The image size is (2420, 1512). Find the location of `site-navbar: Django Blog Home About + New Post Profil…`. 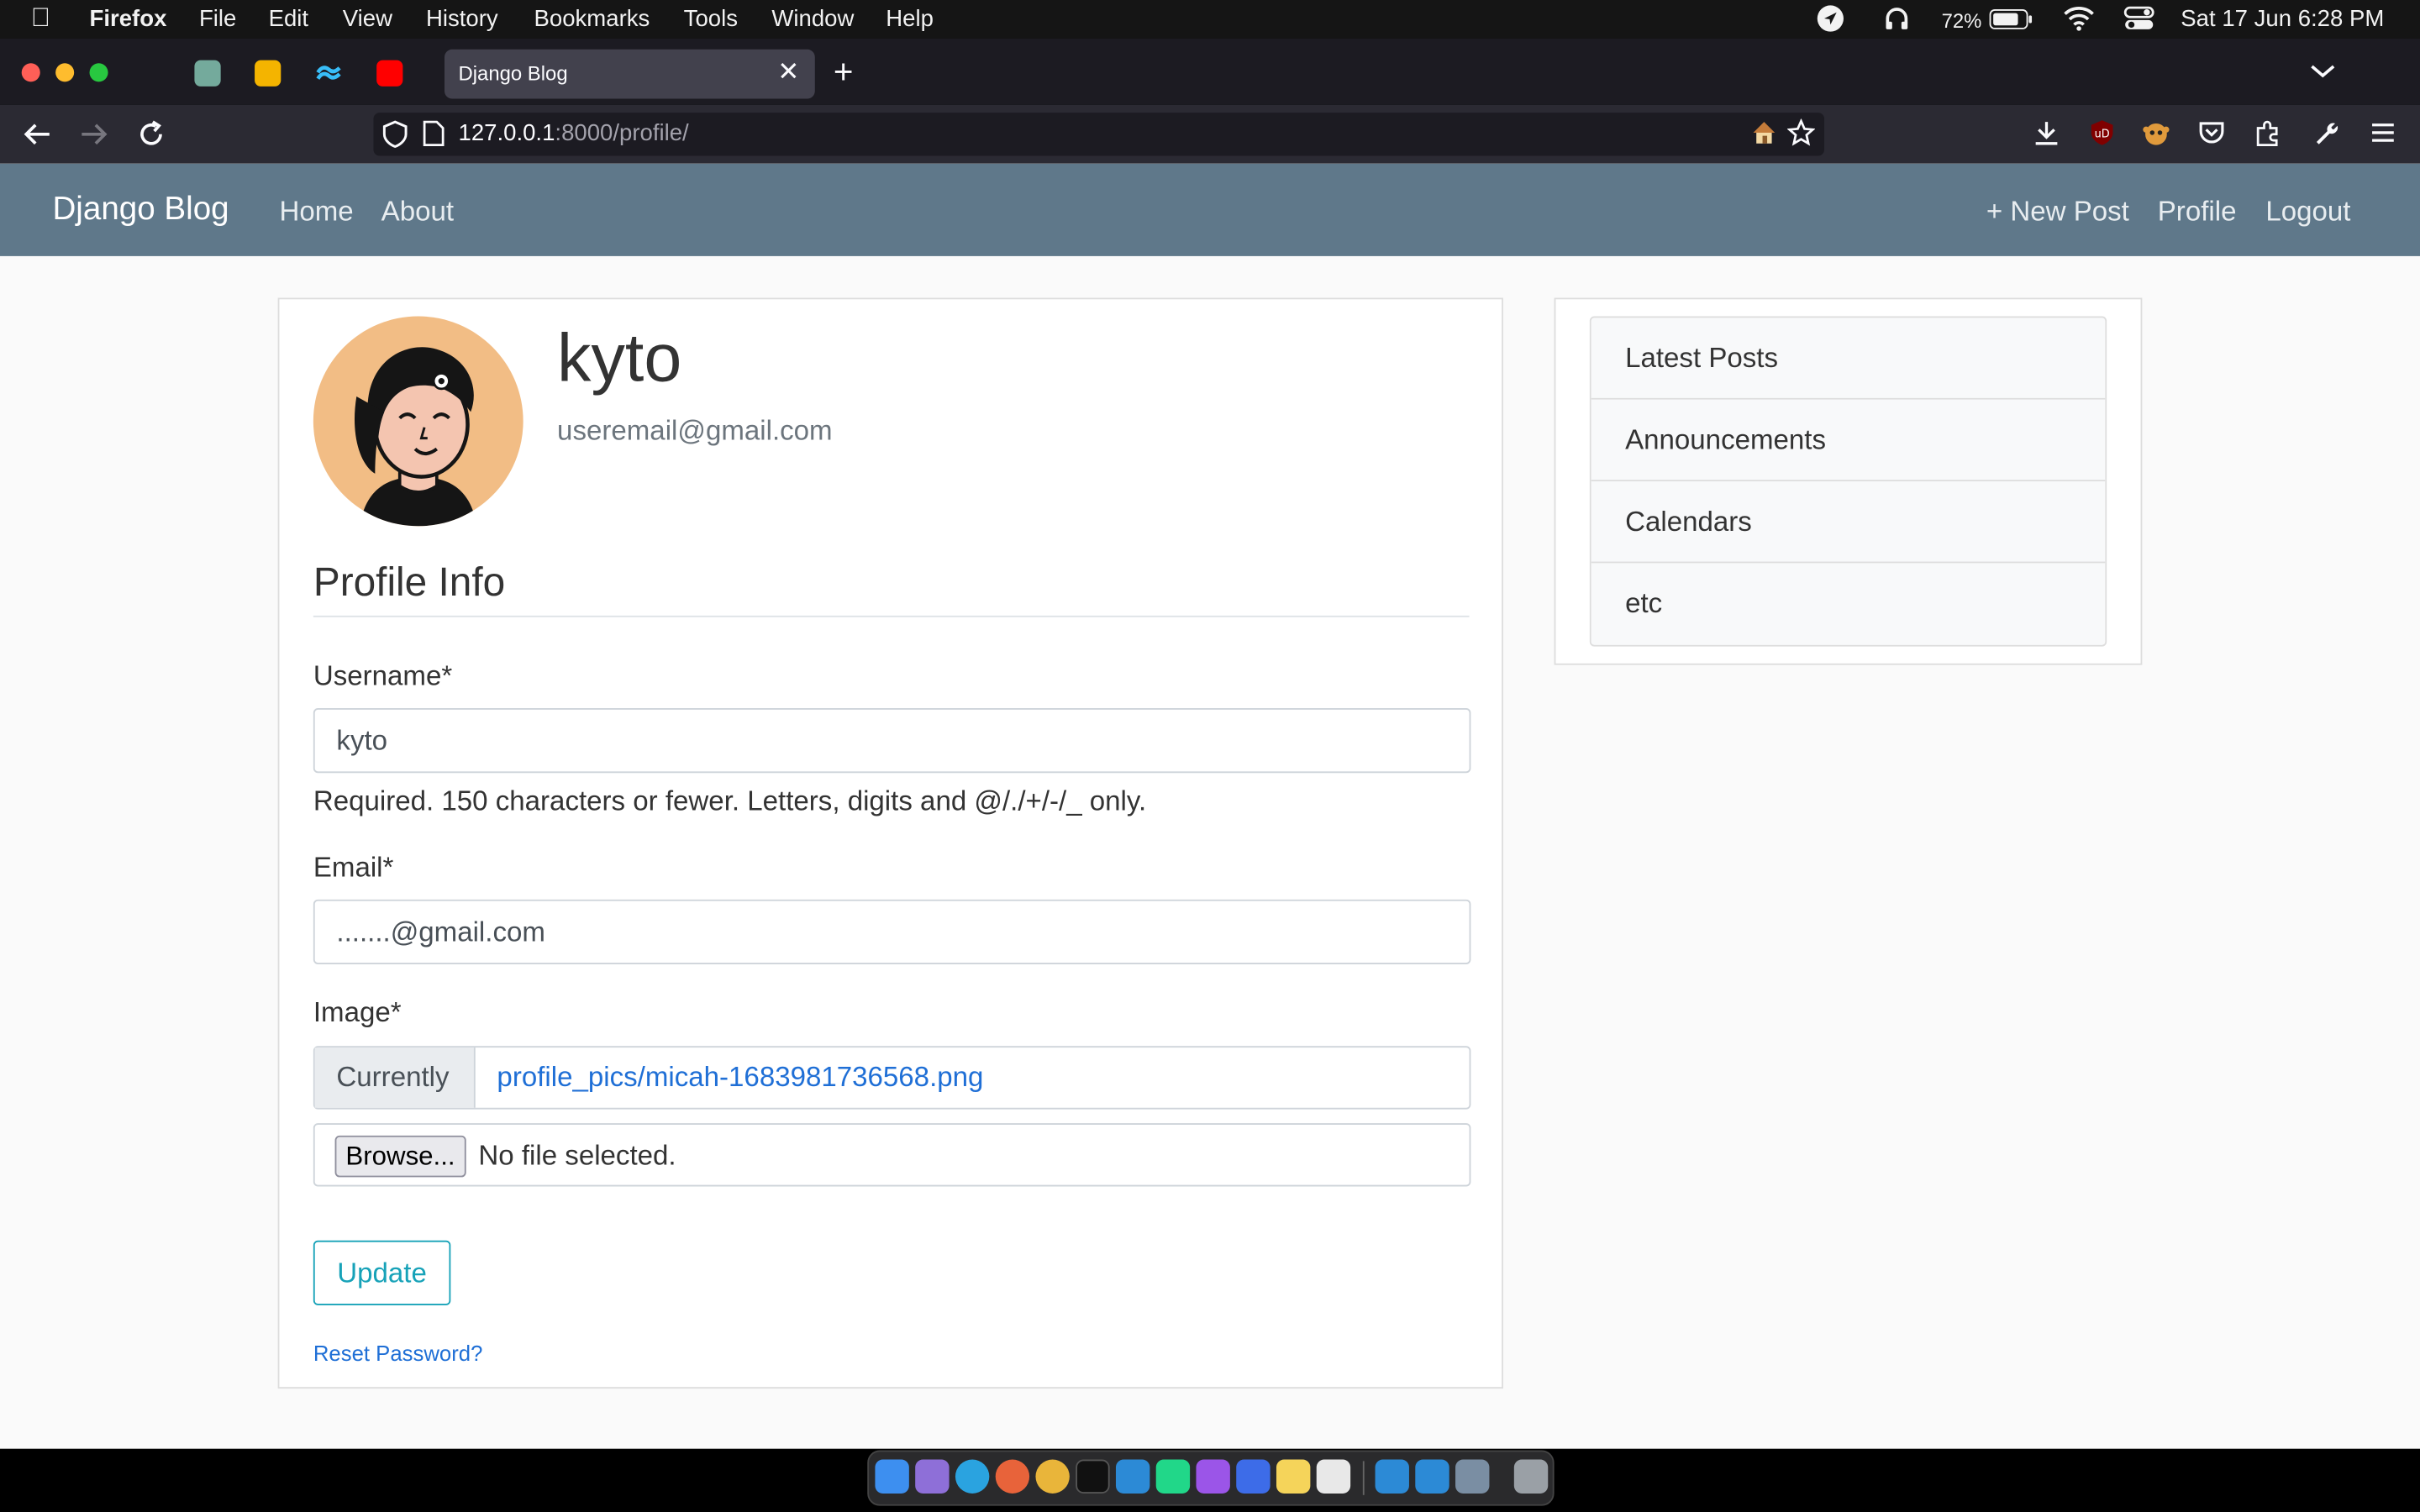

site-navbar: Django Blog Home About + New Post Profil… is located at coordinates (1210, 209).